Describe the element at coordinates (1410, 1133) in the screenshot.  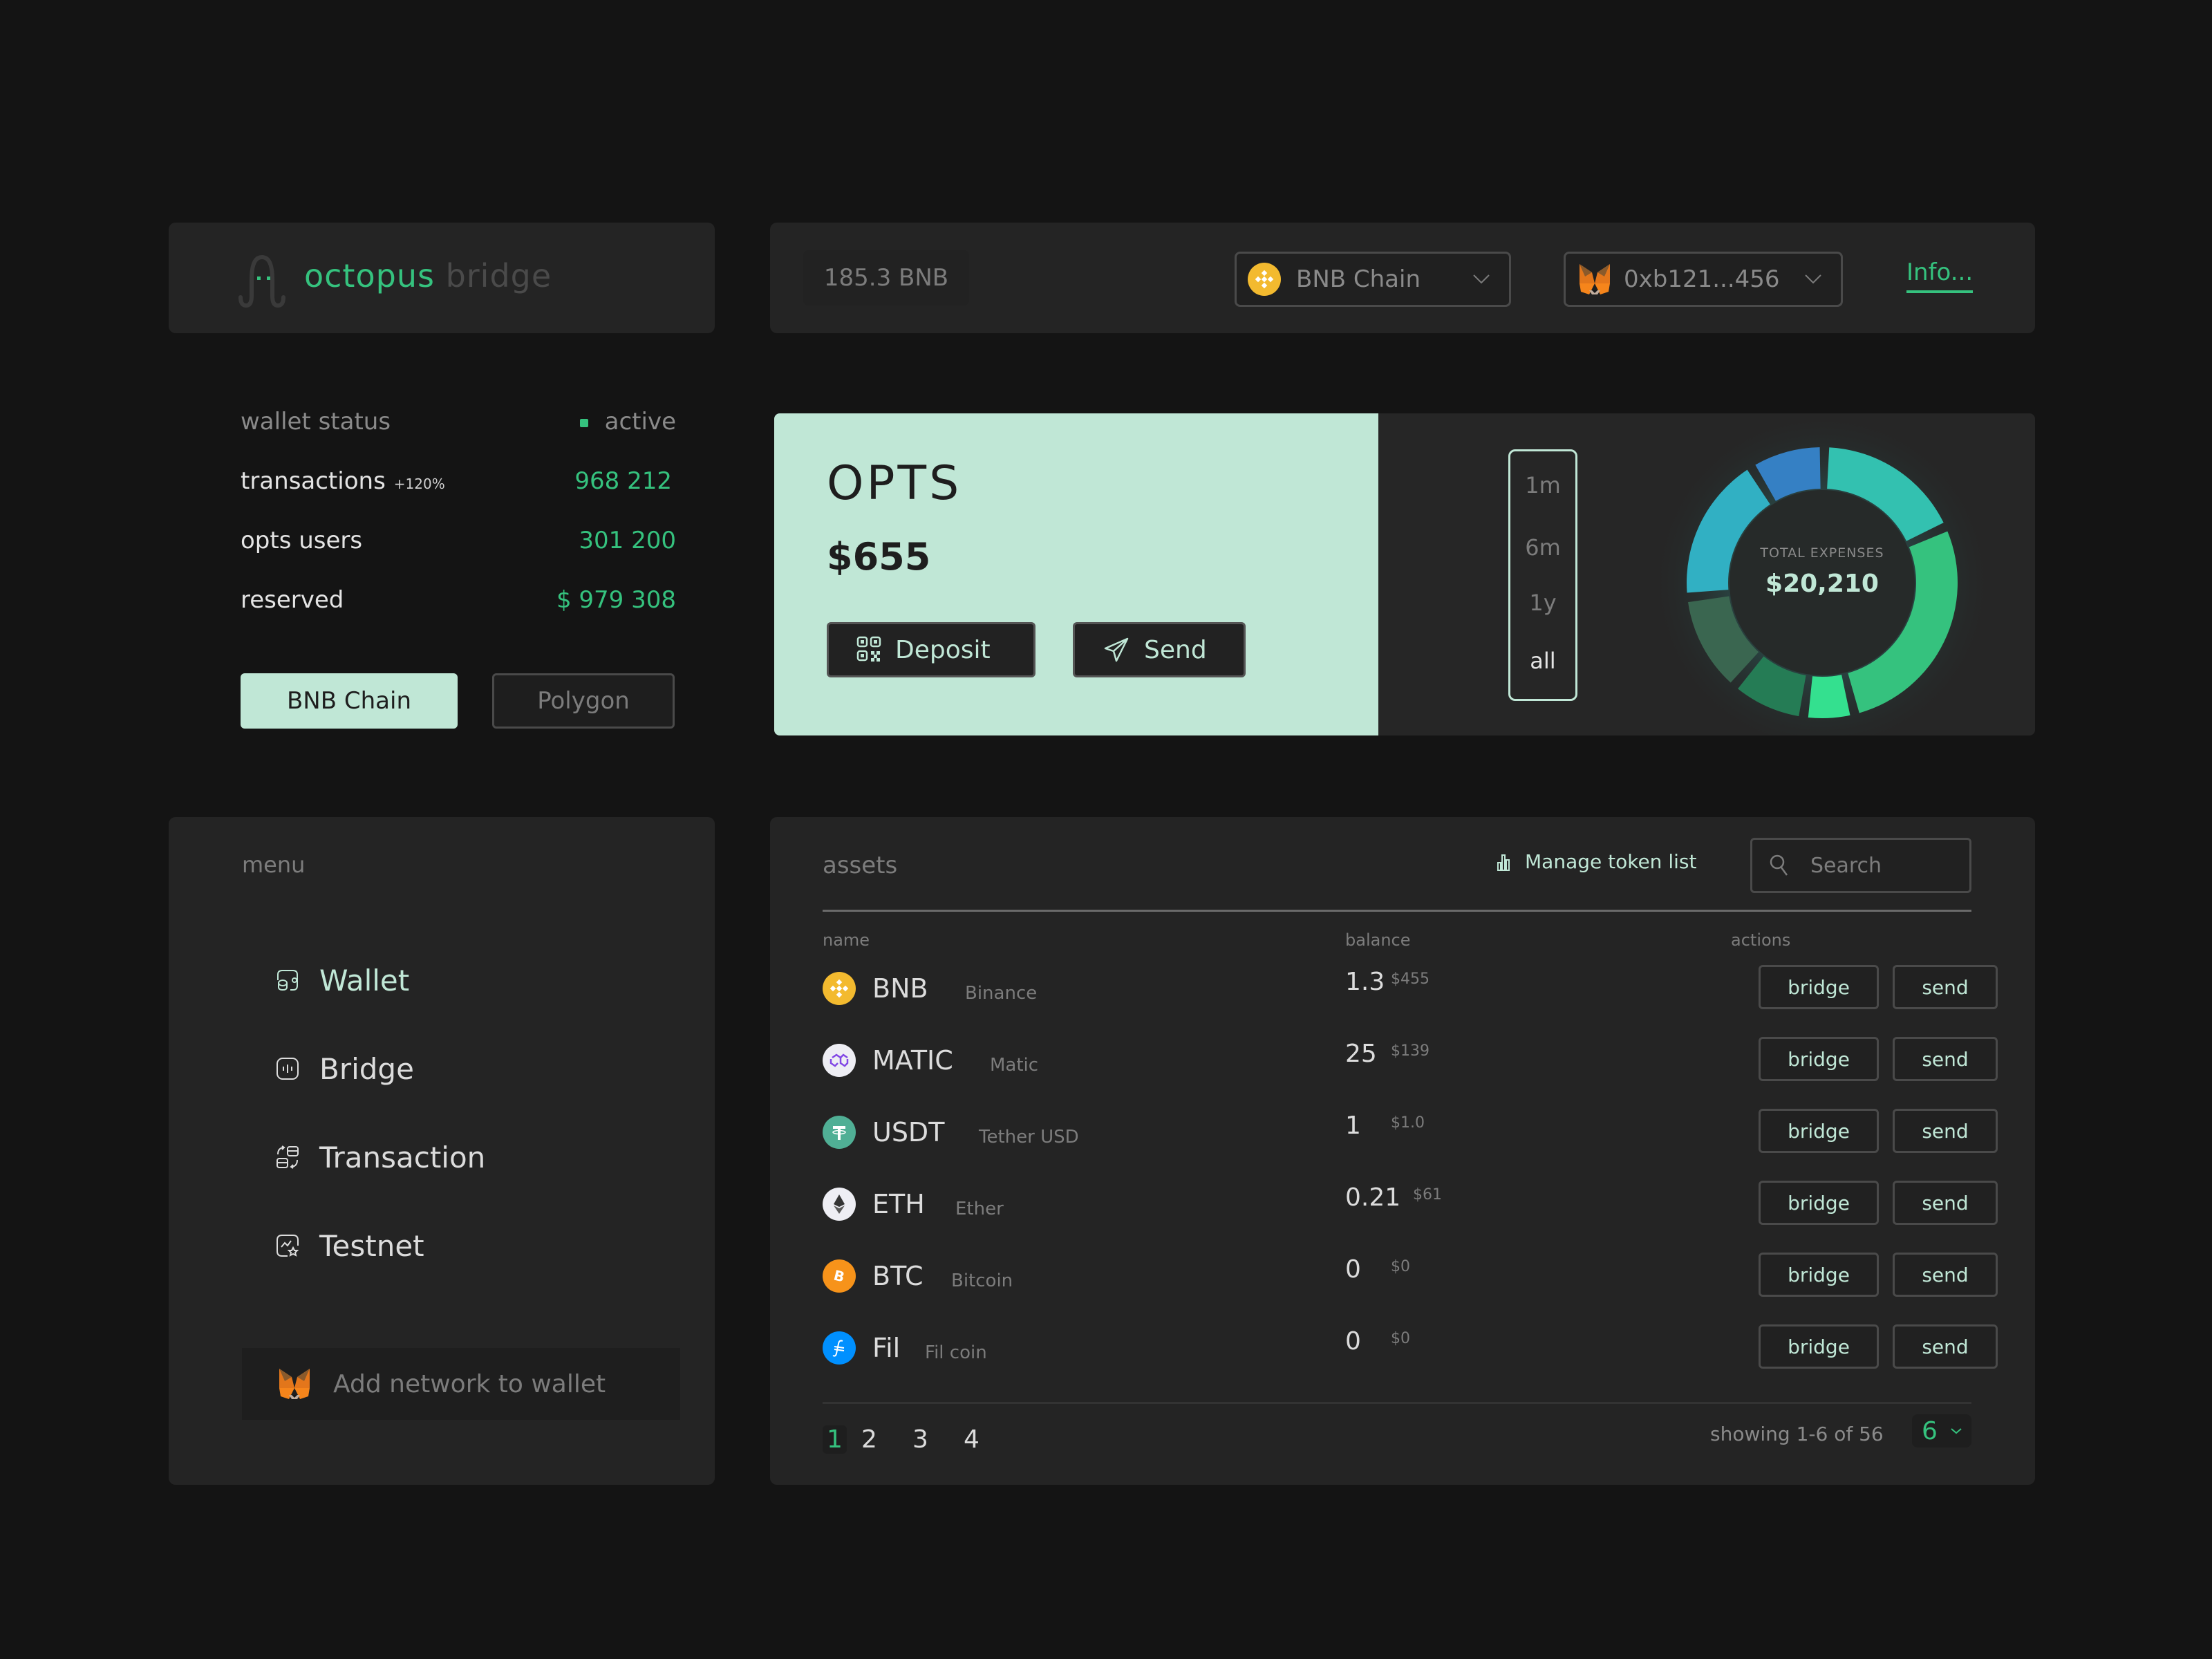
I see `asset-row: USDT Tether USD 1 $1.0 bridge send` at that location.